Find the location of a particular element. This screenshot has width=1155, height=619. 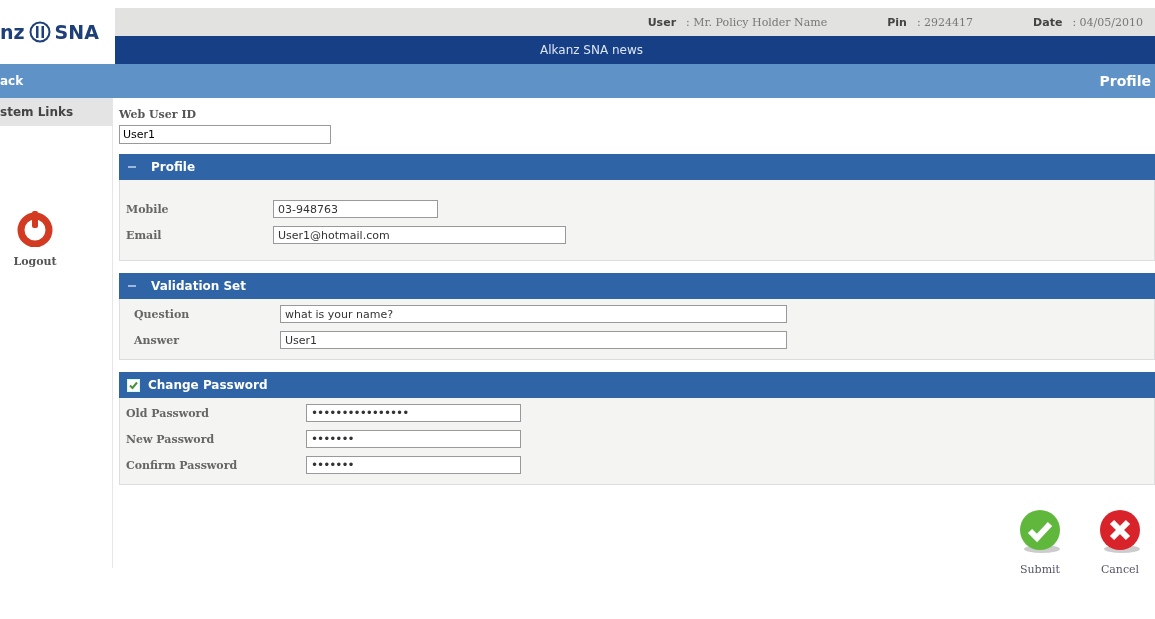

emblem-icon is located at coordinates (39, 32).